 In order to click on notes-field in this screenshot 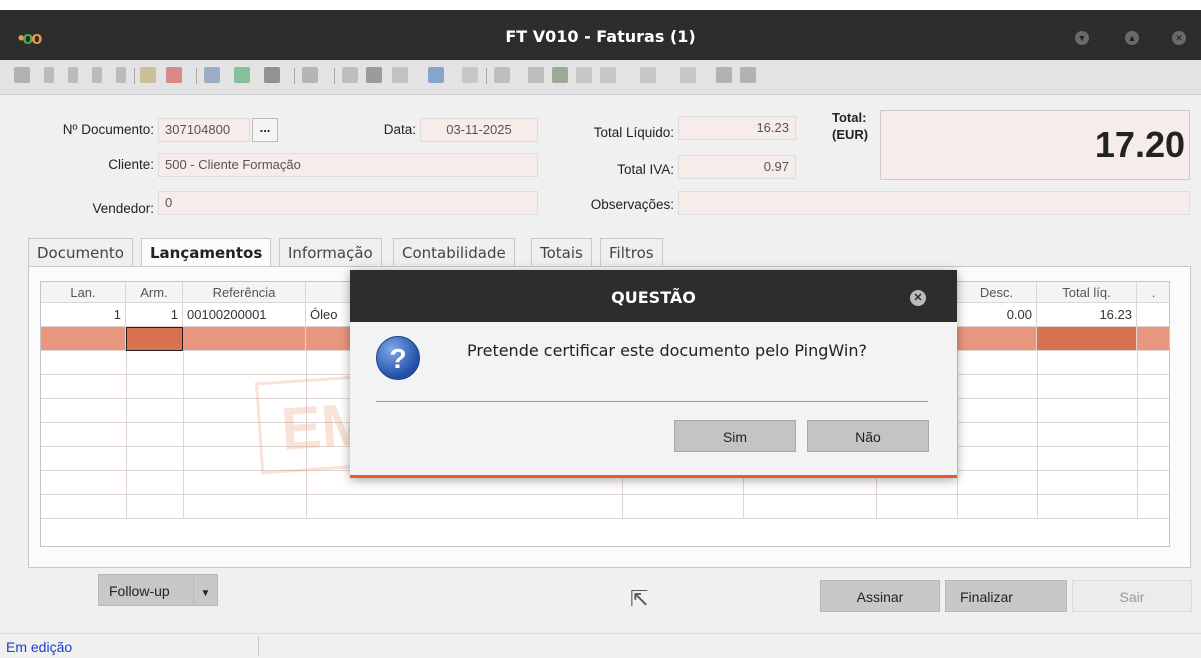, I will do `click(934, 203)`.